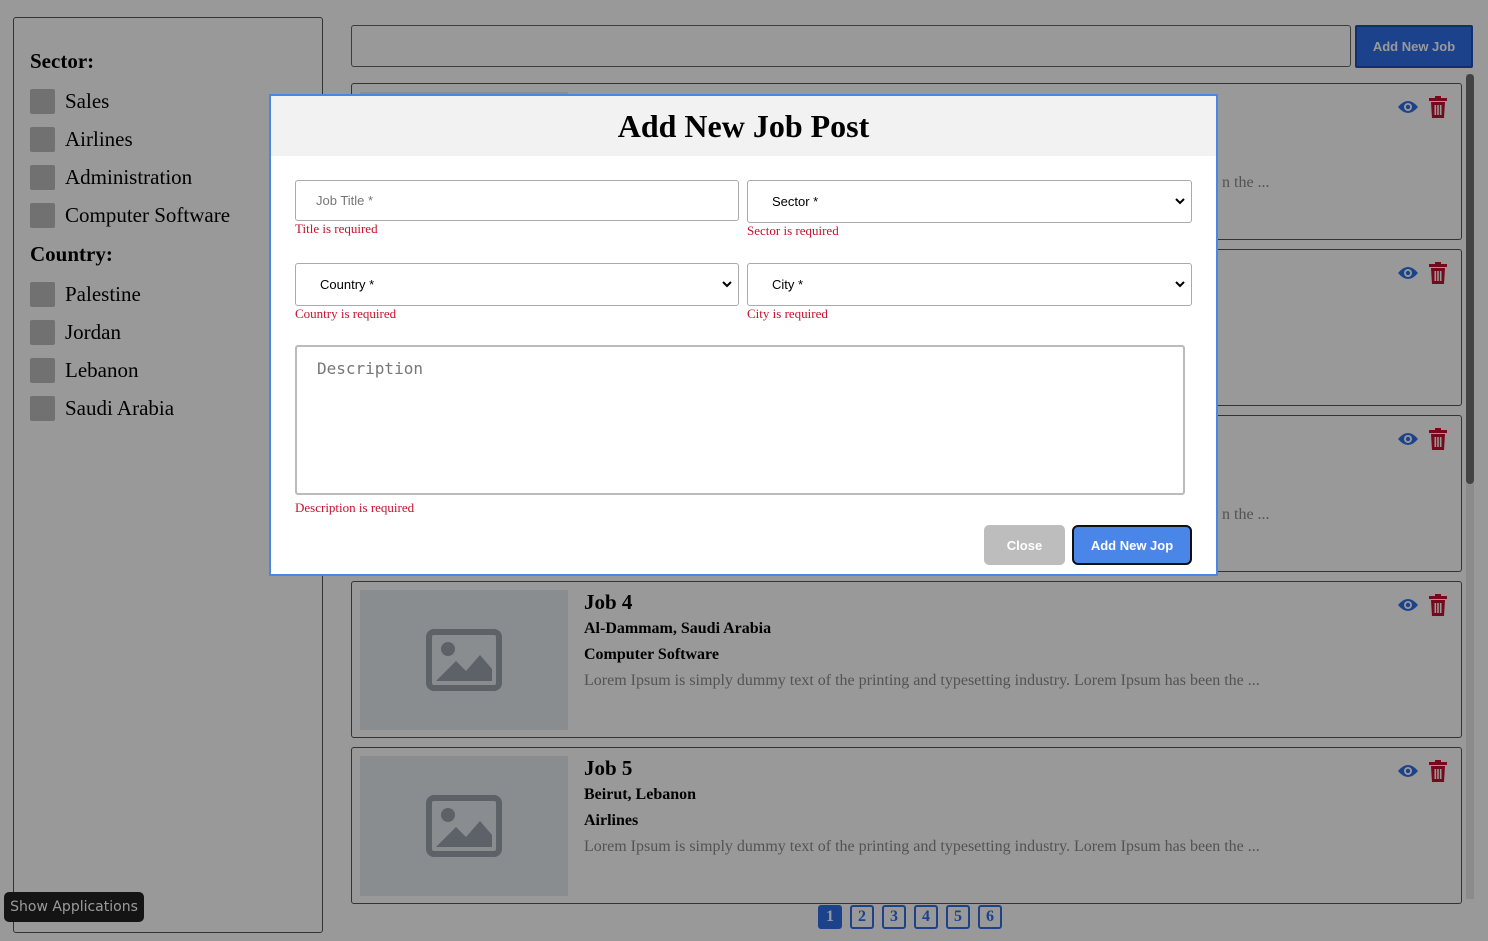 This screenshot has width=1488, height=941. Describe the element at coordinates (1132, 545) in the screenshot. I see `submit-job-button: Add New Jop` at that location.